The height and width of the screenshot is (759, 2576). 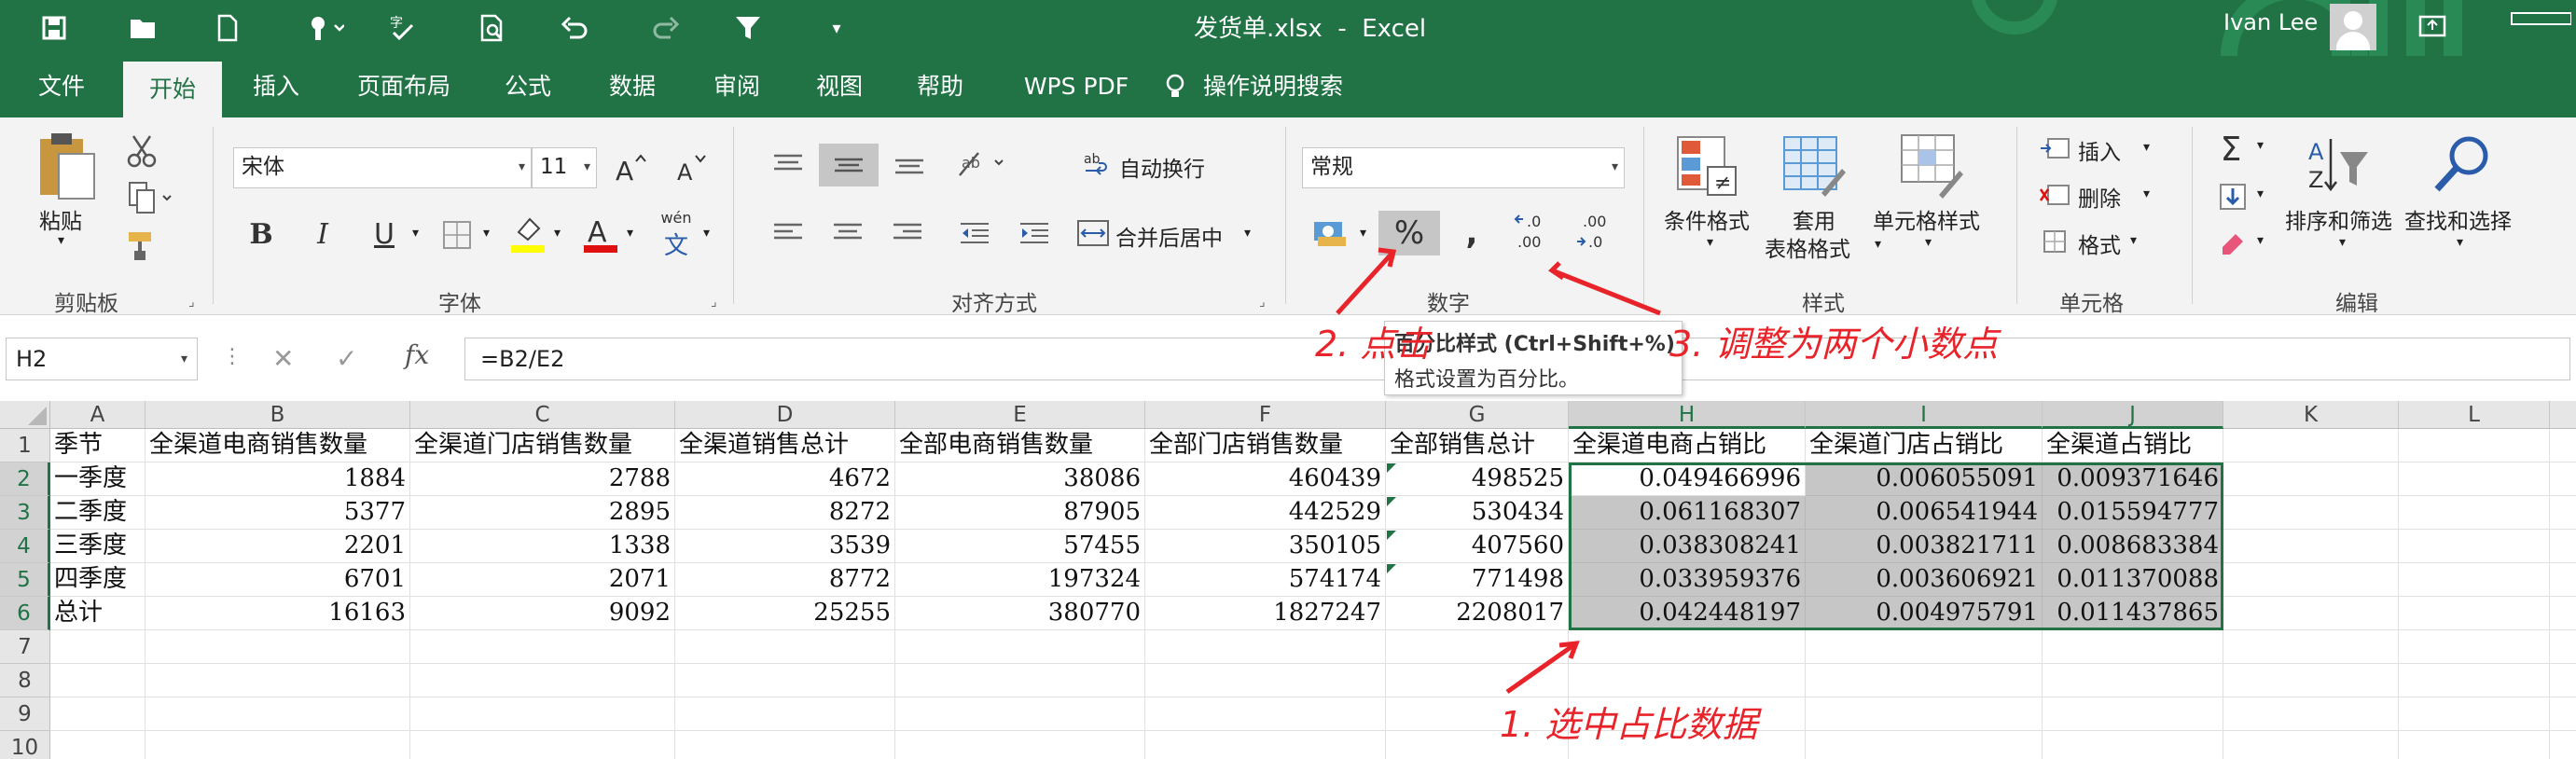 I want to click on select-all-corner, so click(x=25, y=415).